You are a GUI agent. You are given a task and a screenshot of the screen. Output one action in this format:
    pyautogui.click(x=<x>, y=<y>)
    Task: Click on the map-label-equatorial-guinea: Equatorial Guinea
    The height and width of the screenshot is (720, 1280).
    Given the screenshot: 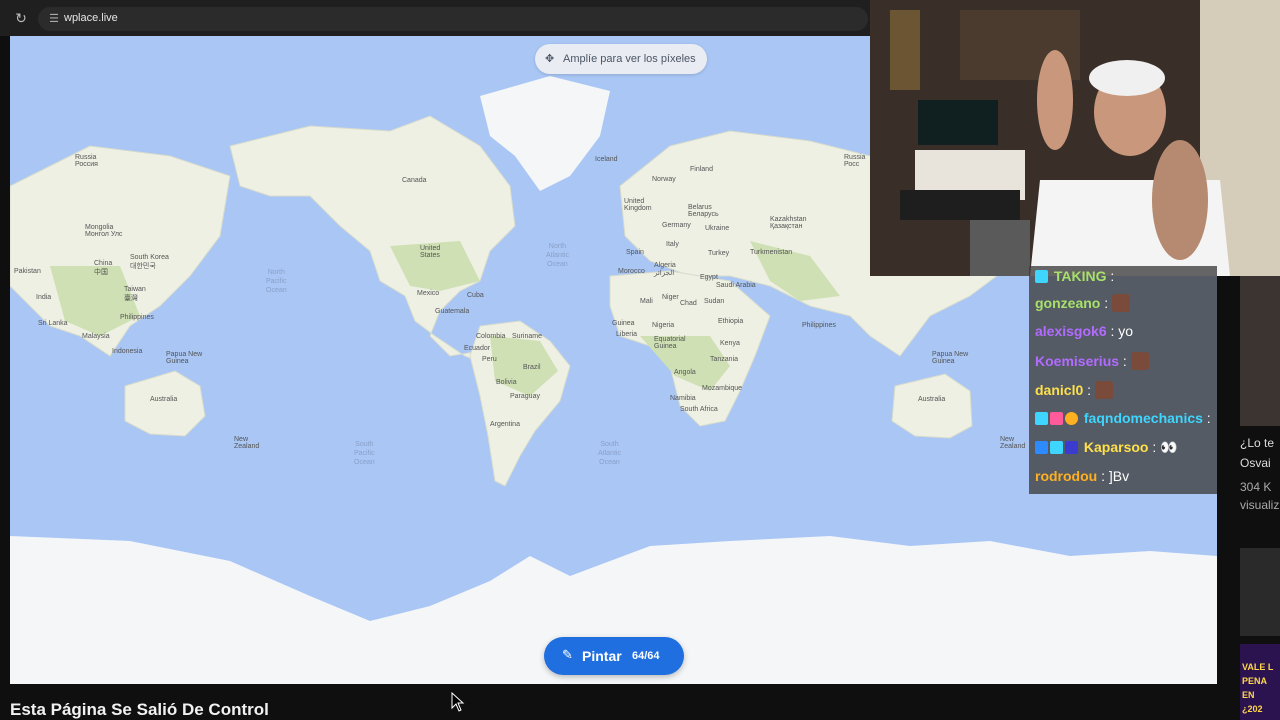 What is the action you would take?
    pyautogui.click(x=670, y=343)
    